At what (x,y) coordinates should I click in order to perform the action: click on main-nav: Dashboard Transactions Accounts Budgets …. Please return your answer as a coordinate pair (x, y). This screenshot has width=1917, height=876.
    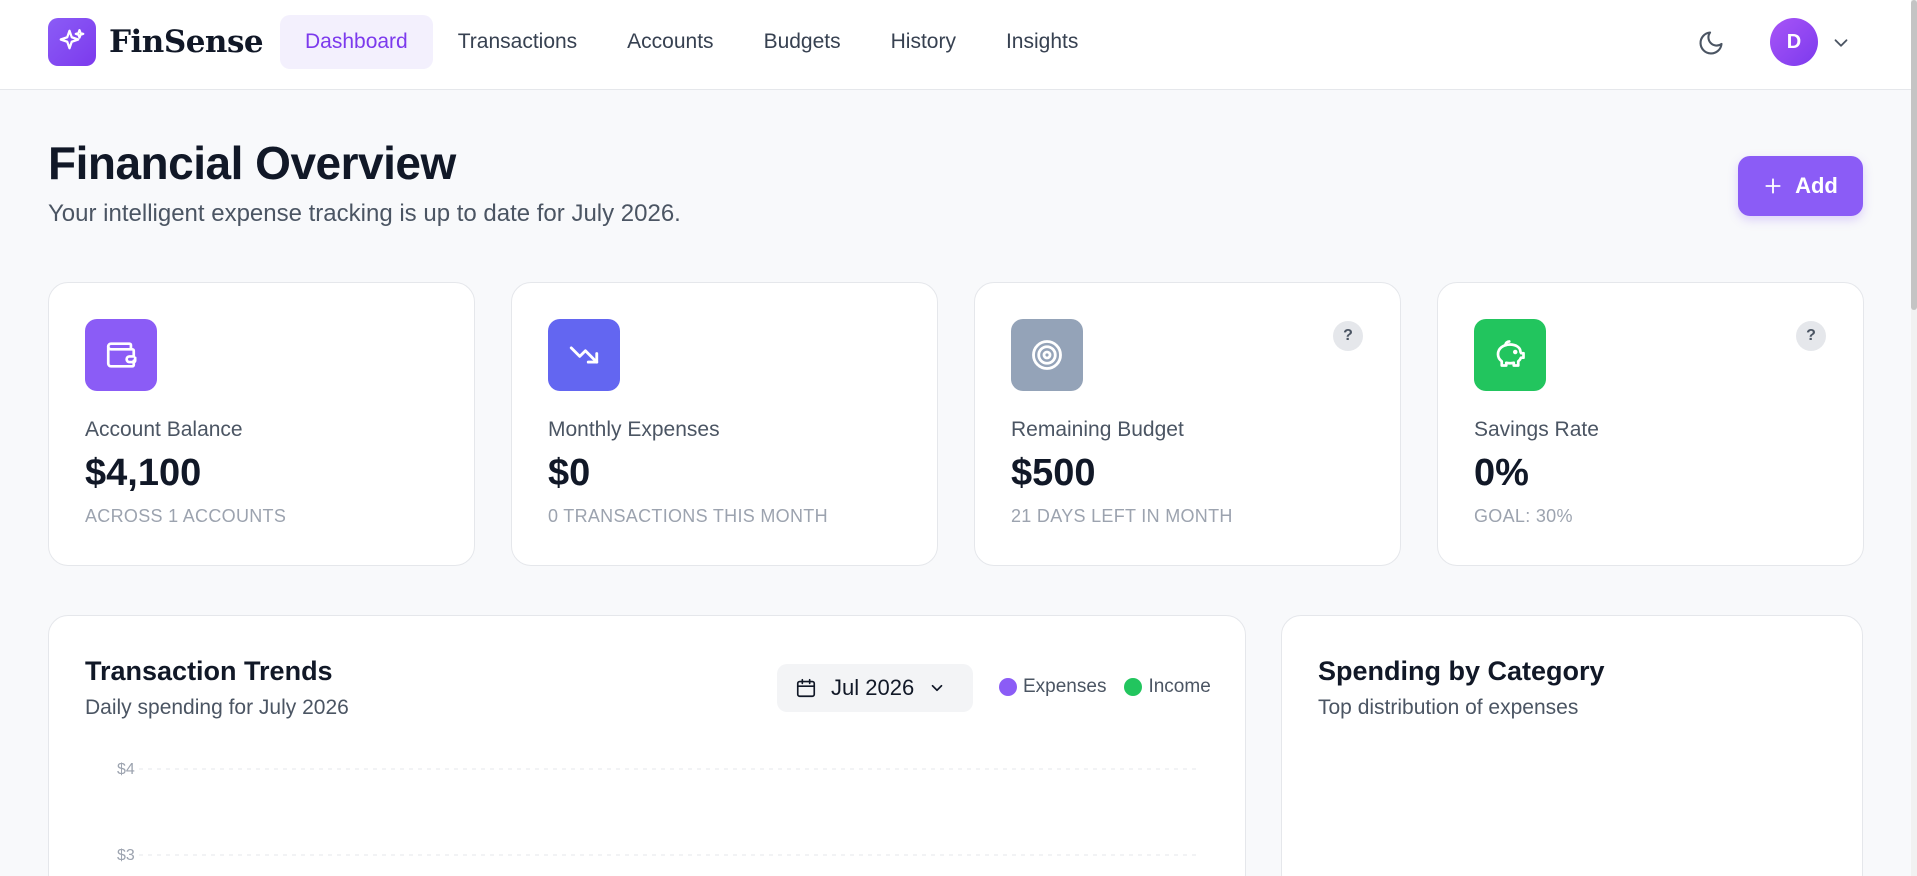
    Looking at the image, I should click on (691, 42).